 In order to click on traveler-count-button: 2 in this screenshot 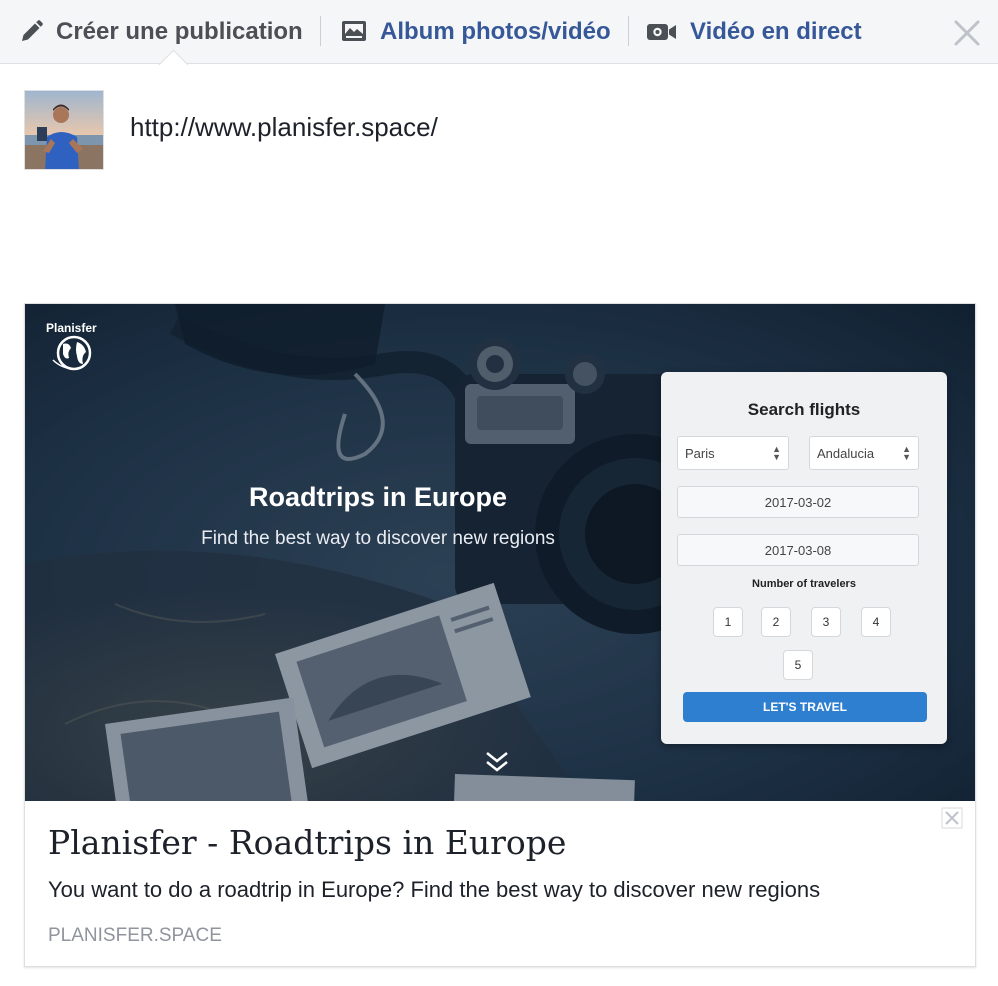, I will do `click(776, 622)`.